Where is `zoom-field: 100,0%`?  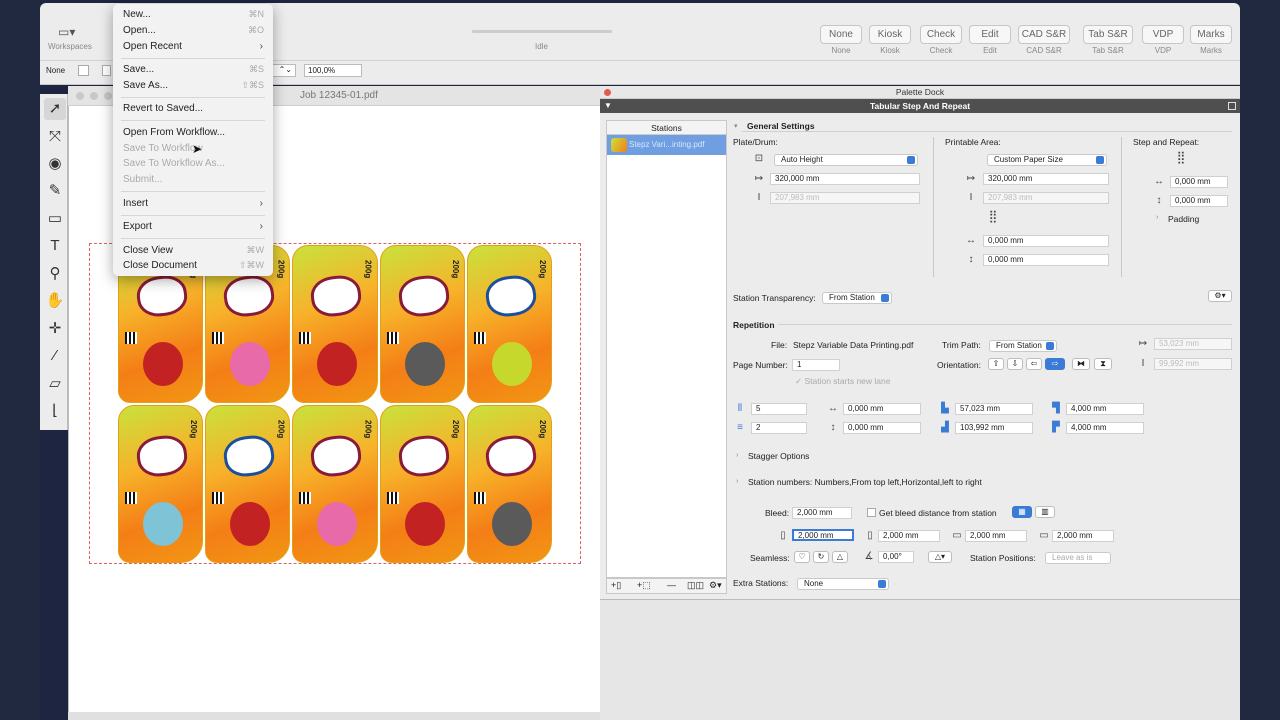
zoom-field: 100,0% is located at coordinates (333, 70).